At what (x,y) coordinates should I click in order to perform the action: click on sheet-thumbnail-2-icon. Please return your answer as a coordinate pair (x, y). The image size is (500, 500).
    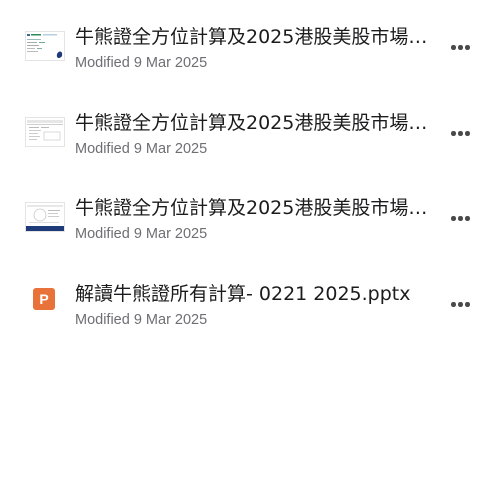
    Looking at the image, I should click on (45, 132).